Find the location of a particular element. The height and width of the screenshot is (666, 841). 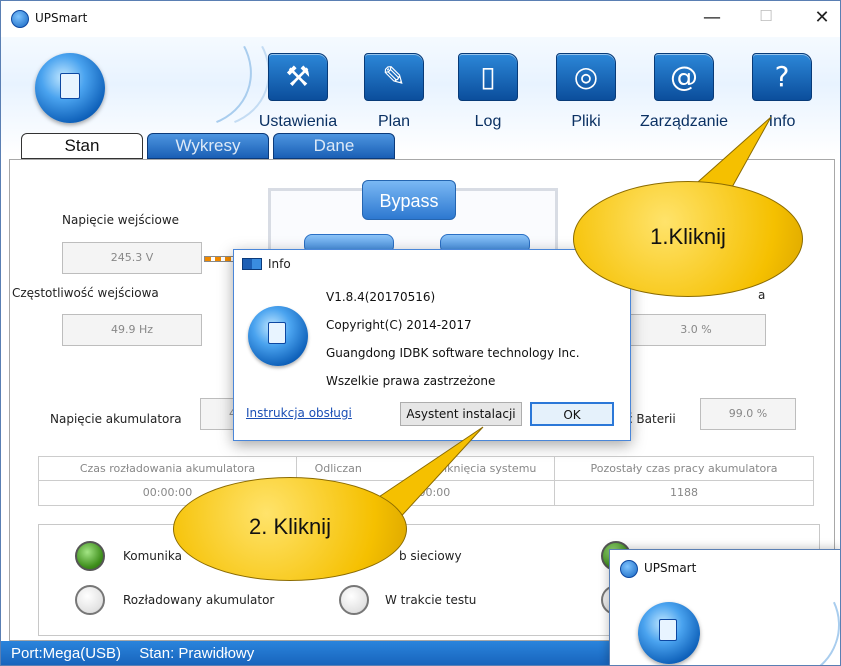

dialog-title: Info is located at coordinates (279, 264).